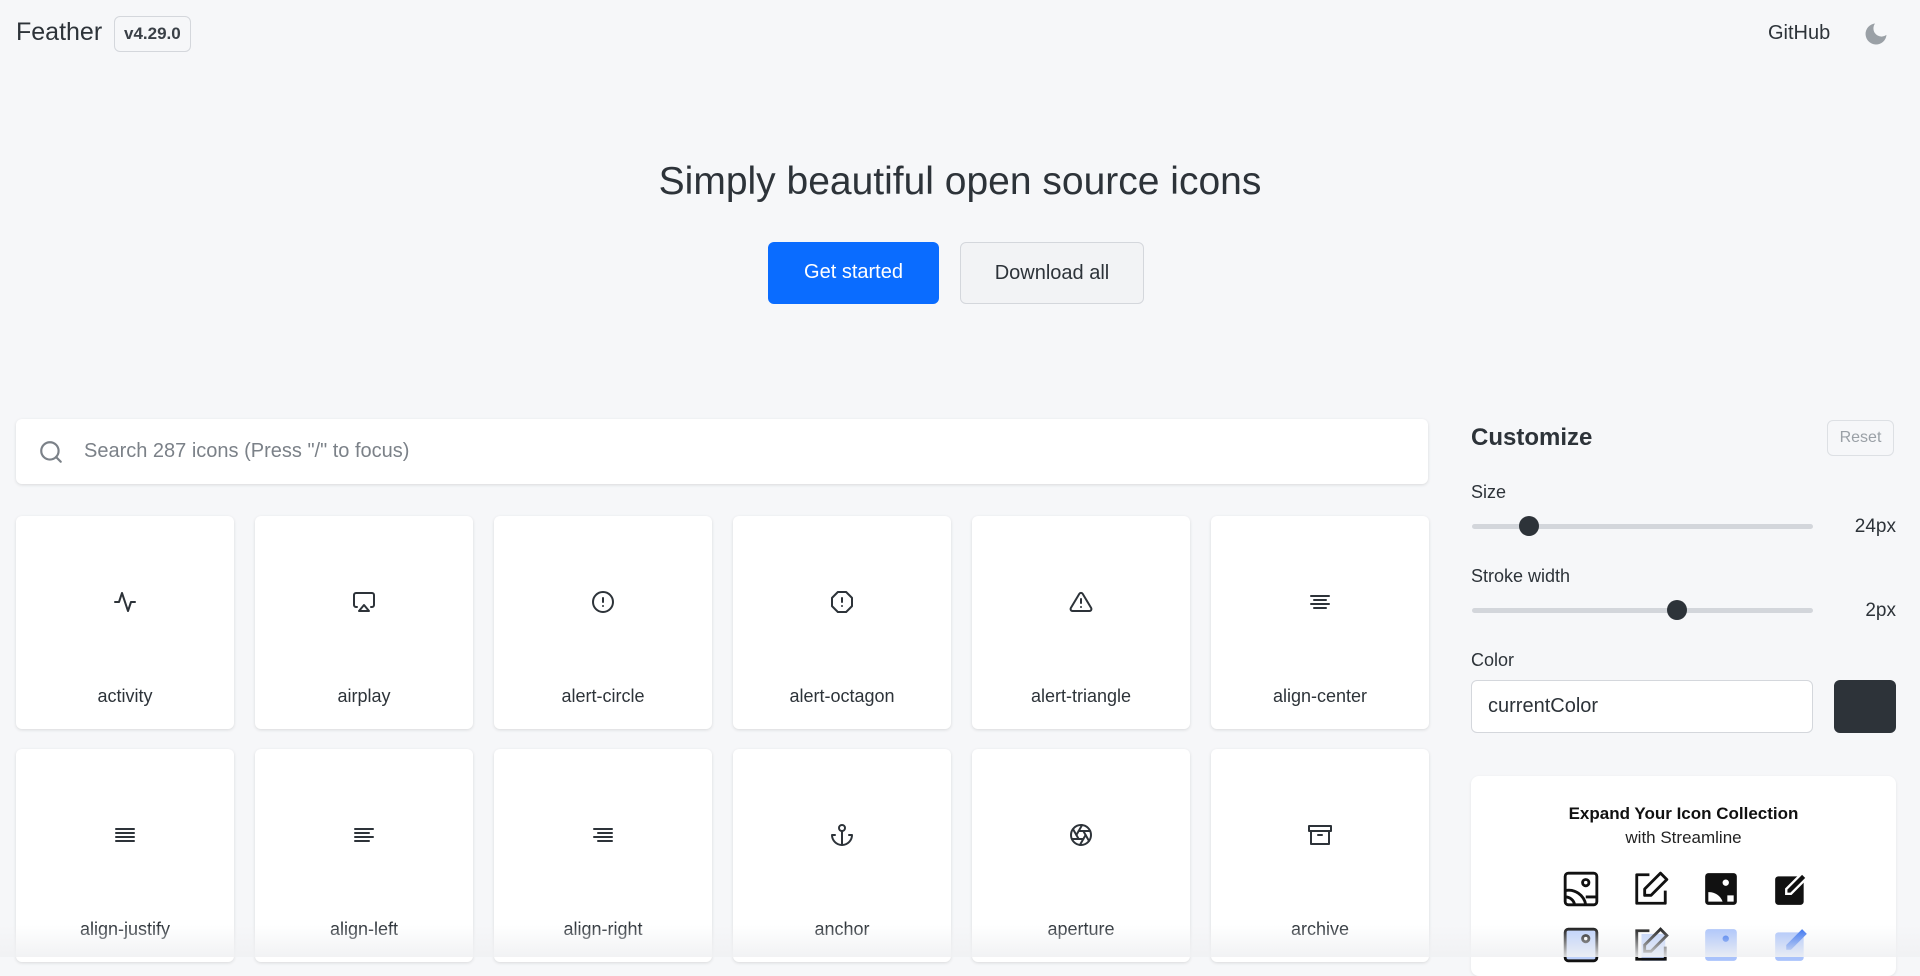 This screenshot has height=976, width=1920. What do you see at coordinates (734, 451) in the screenshot?
I see `search-input` at bounding box center [734, 451].